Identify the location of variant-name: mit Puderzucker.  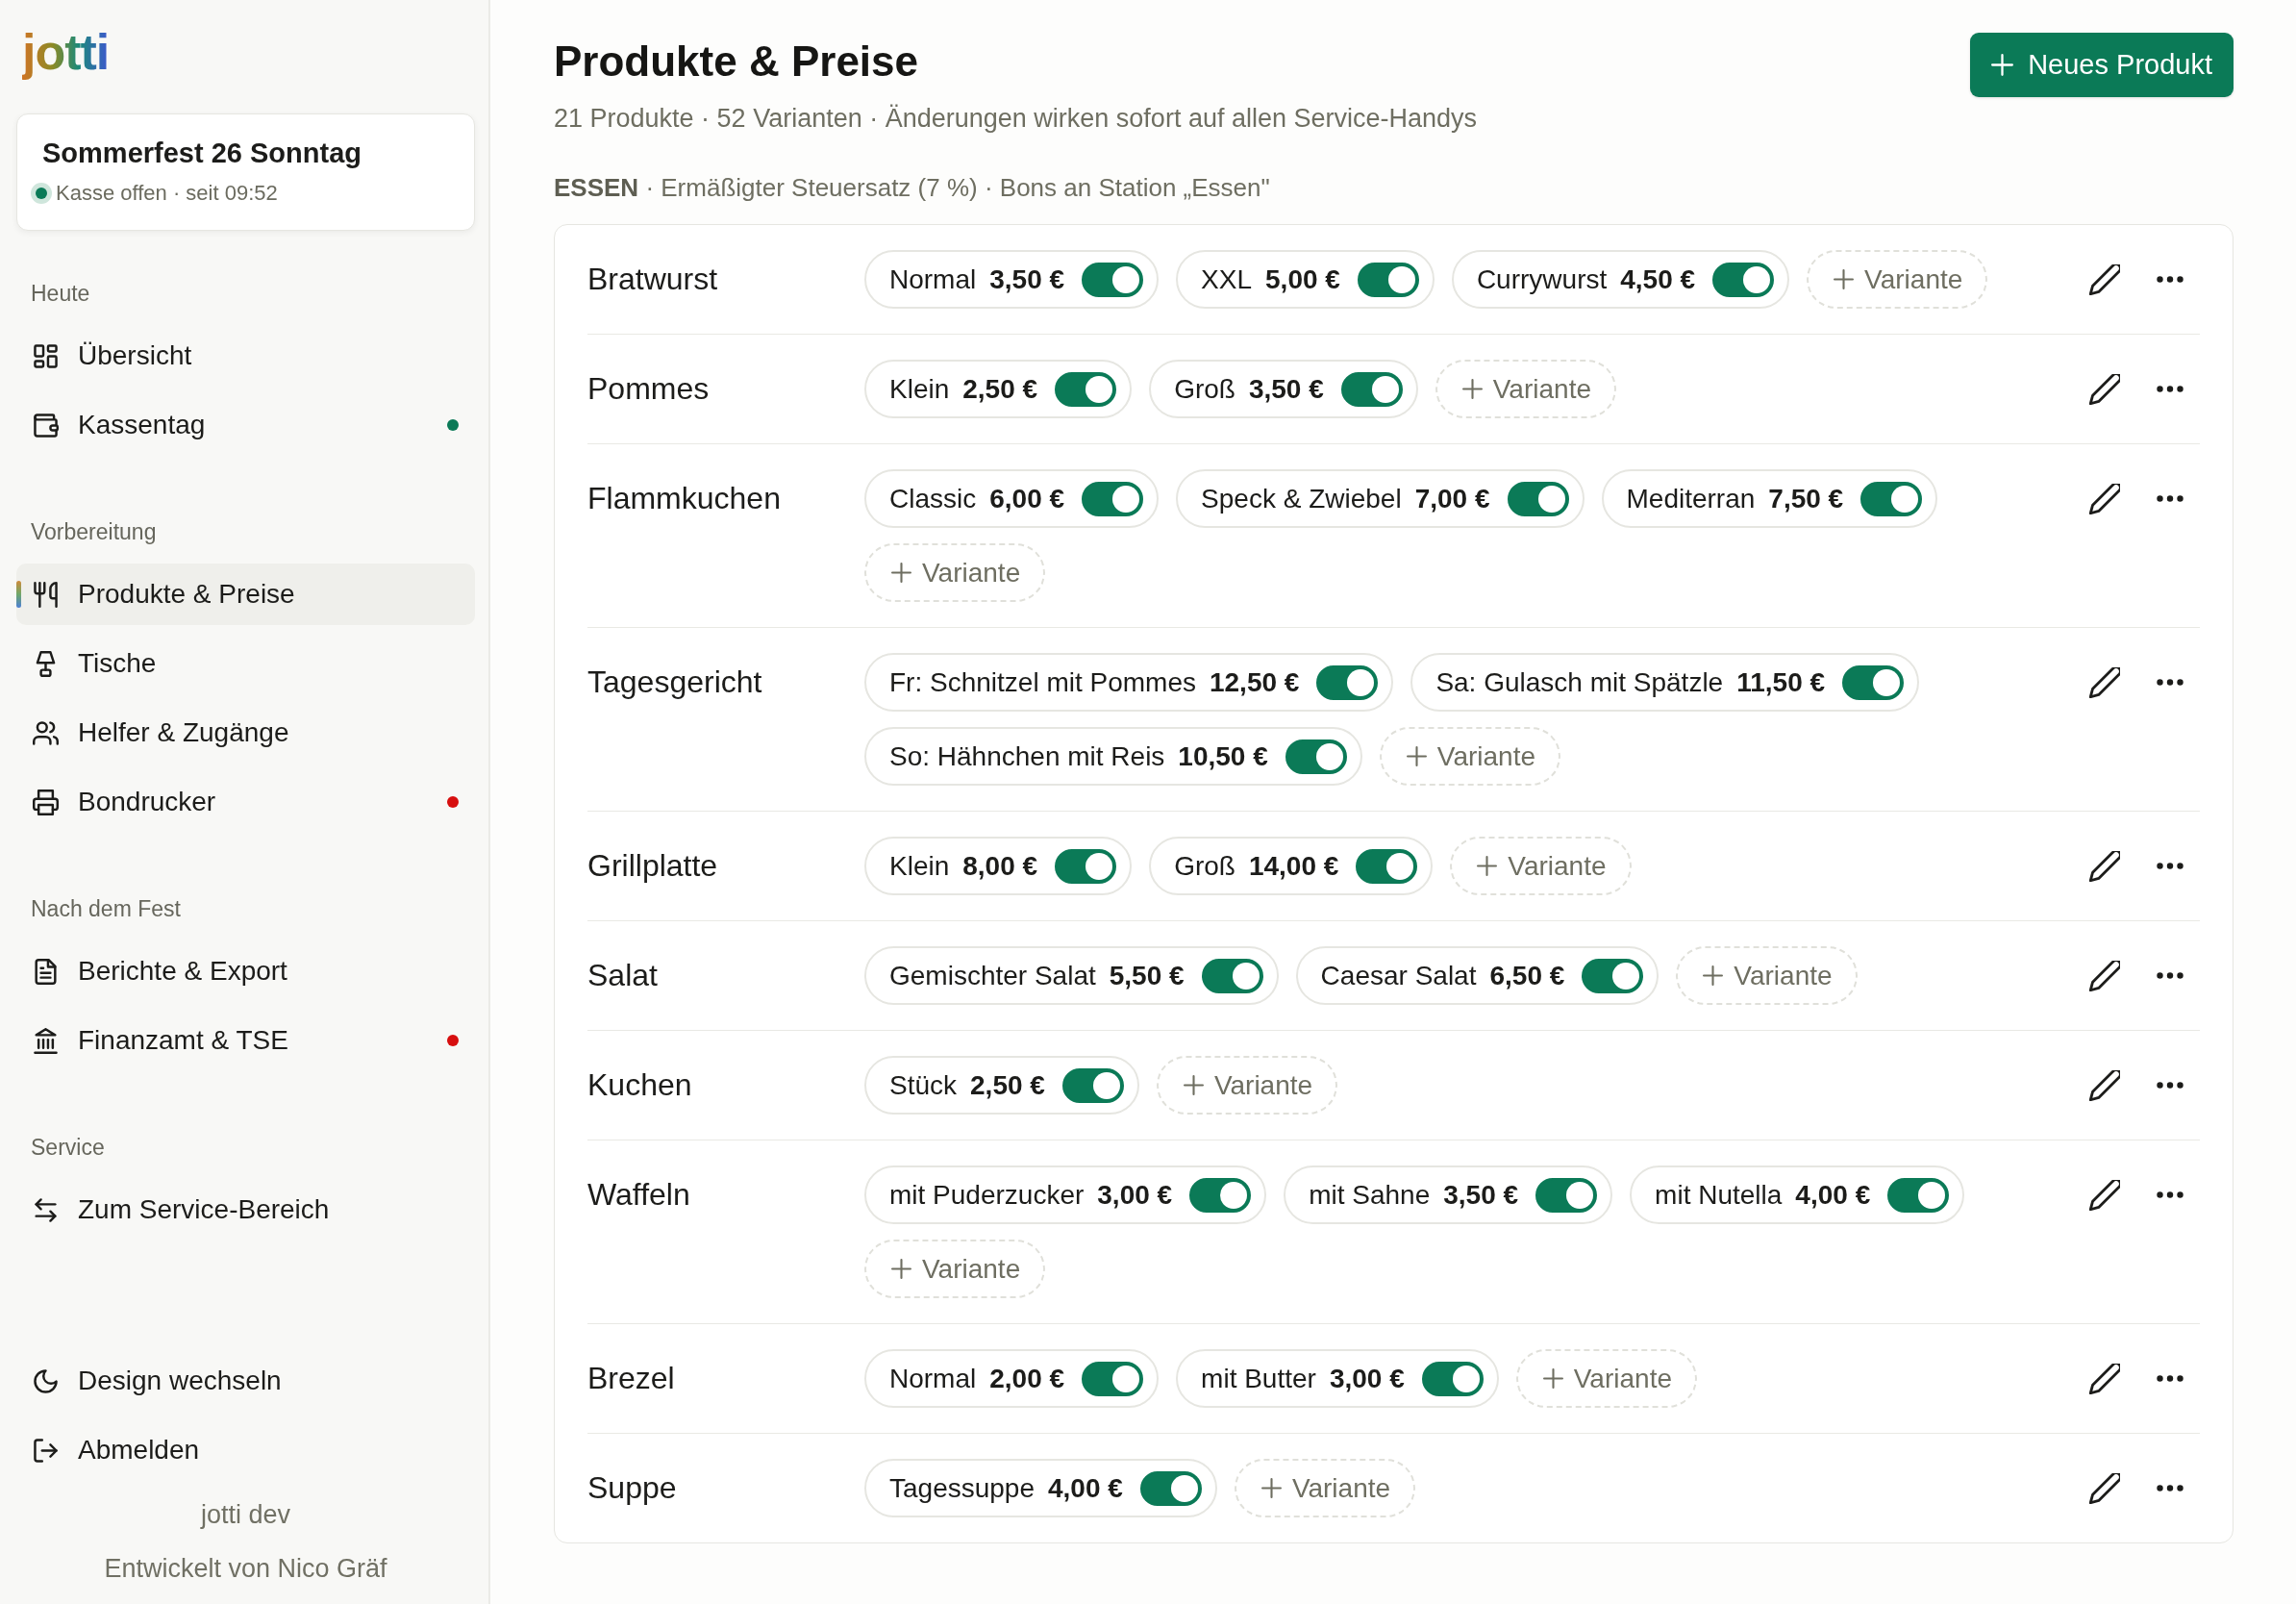
(987, 1195).